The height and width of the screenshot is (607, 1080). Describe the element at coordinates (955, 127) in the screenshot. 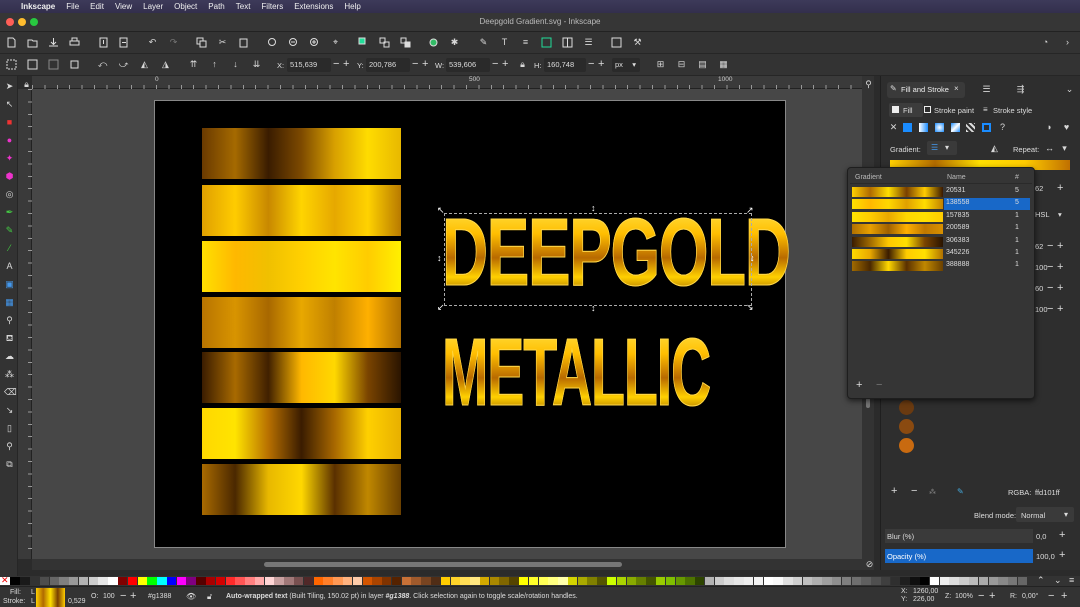

I see `mesh-gradient-icon` at that location.